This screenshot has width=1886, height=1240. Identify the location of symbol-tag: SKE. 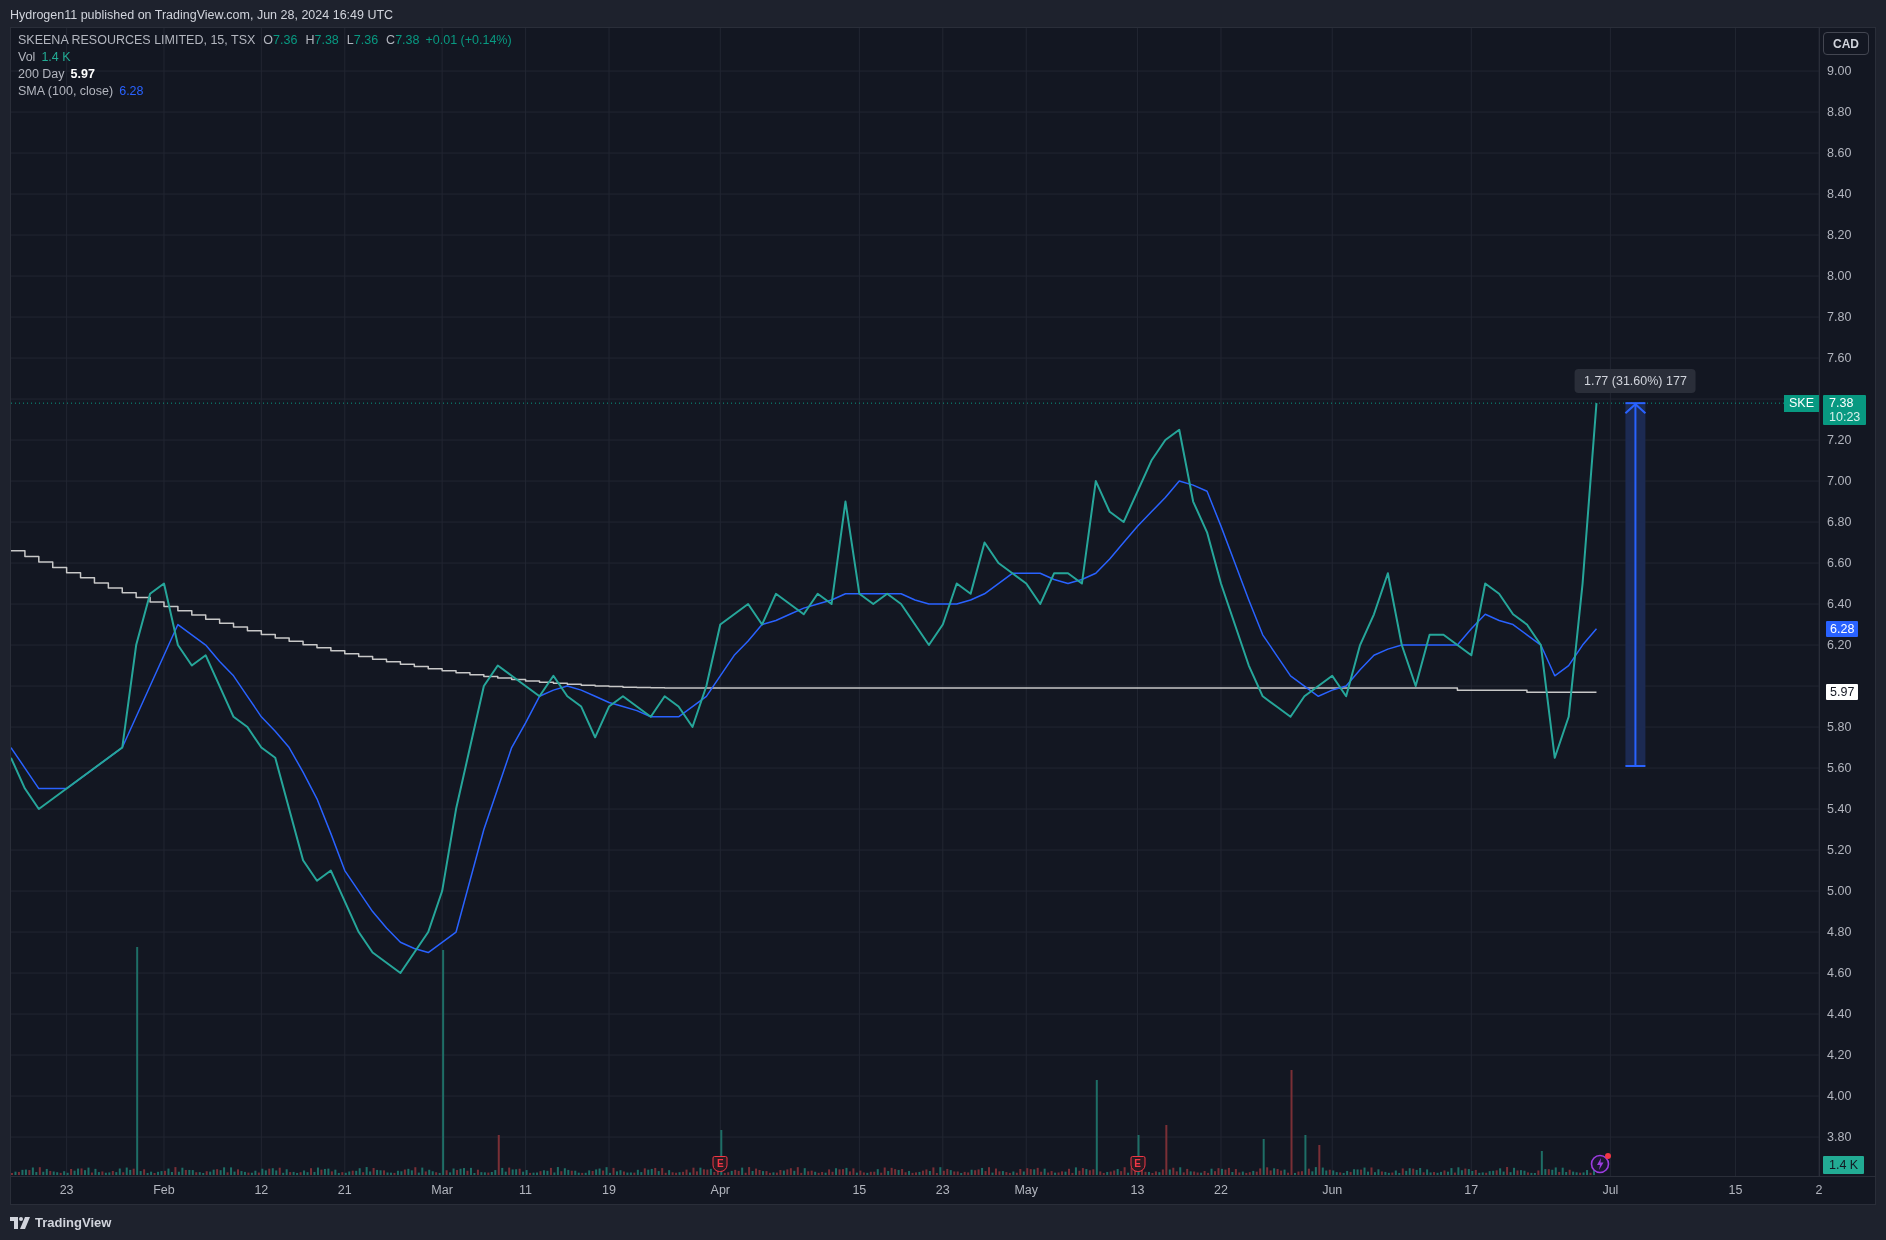
(1801, 404).